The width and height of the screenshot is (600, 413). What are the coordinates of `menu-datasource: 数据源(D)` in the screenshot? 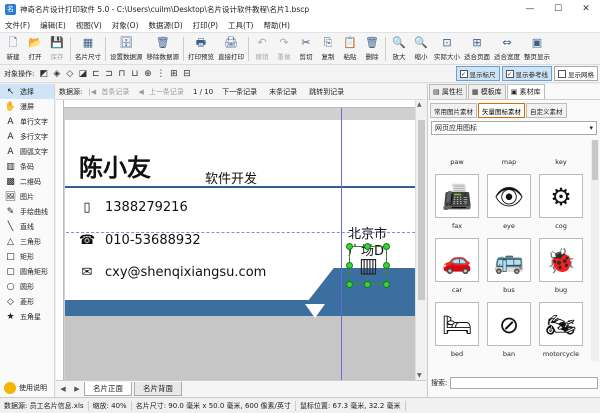 It's located at (166, 25).